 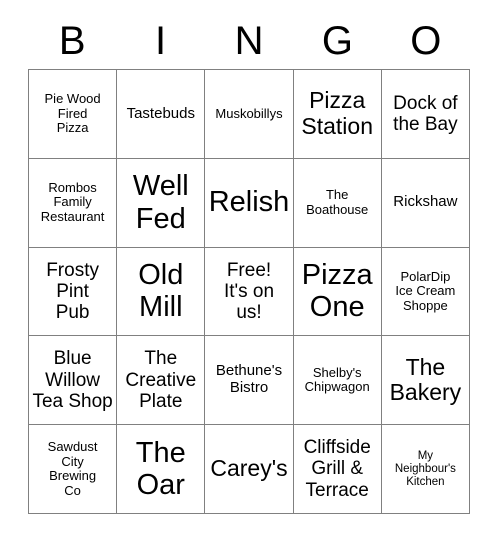 I want to click on bingo-cell-b5: Sawdust City Brewing Co, so click(x=73, y=469).